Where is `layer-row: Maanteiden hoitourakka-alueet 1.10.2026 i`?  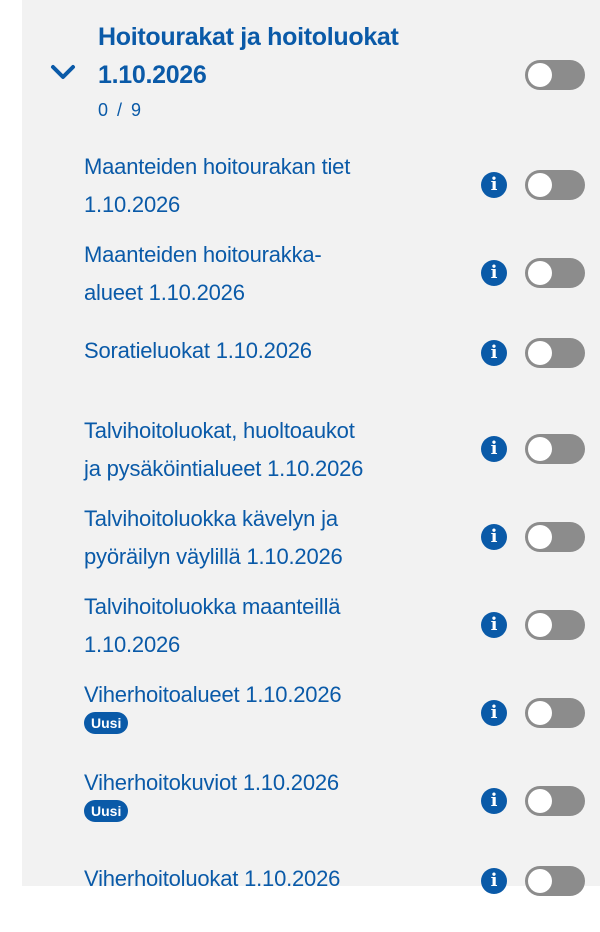
layer-row: Maanteiden hoitourakka-alueet 1.10.2026 i is located at coordinates (311, 272).